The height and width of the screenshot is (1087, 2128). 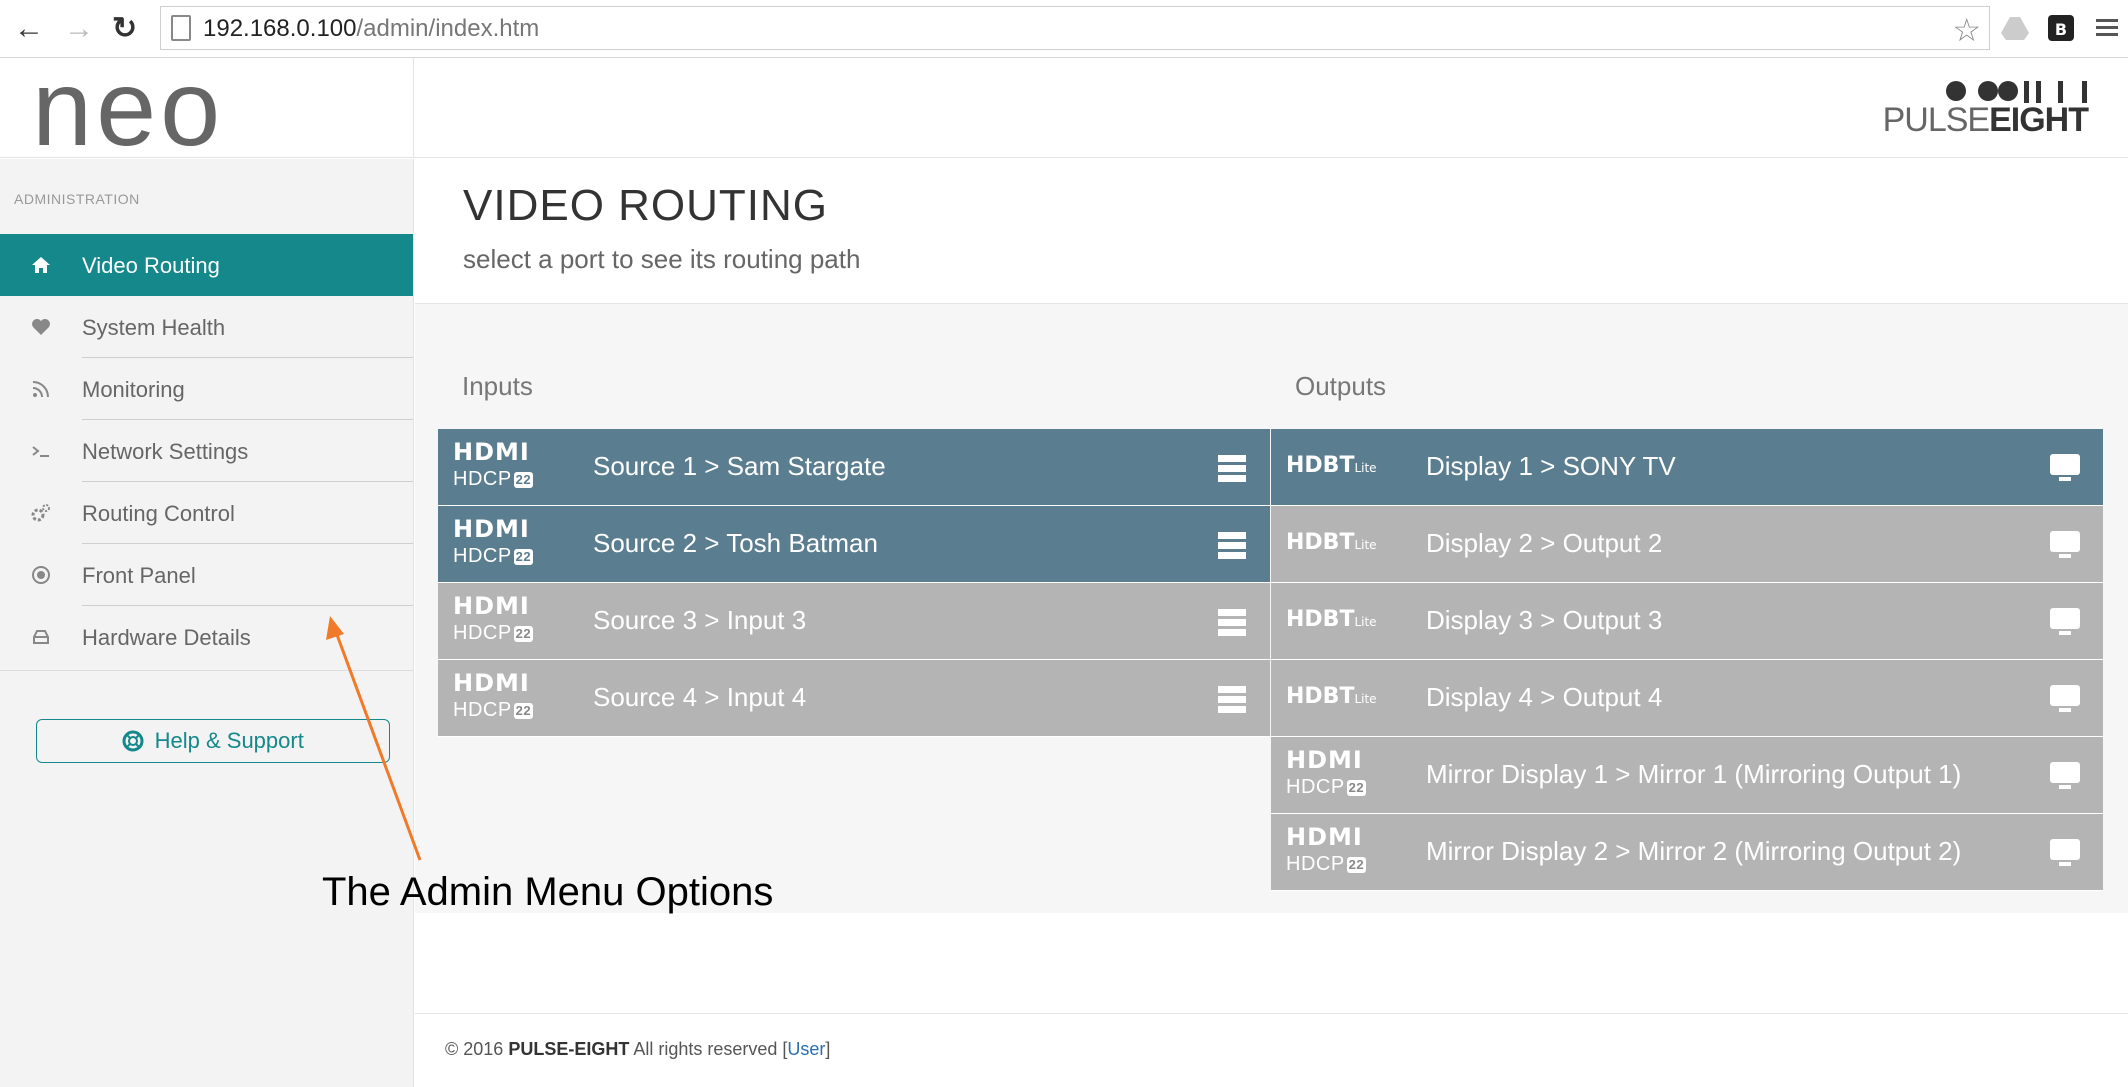 What do you see at coordinates (40, 389) in the screenshot?
I see `rss-icon` at bounding box center [40, 389].